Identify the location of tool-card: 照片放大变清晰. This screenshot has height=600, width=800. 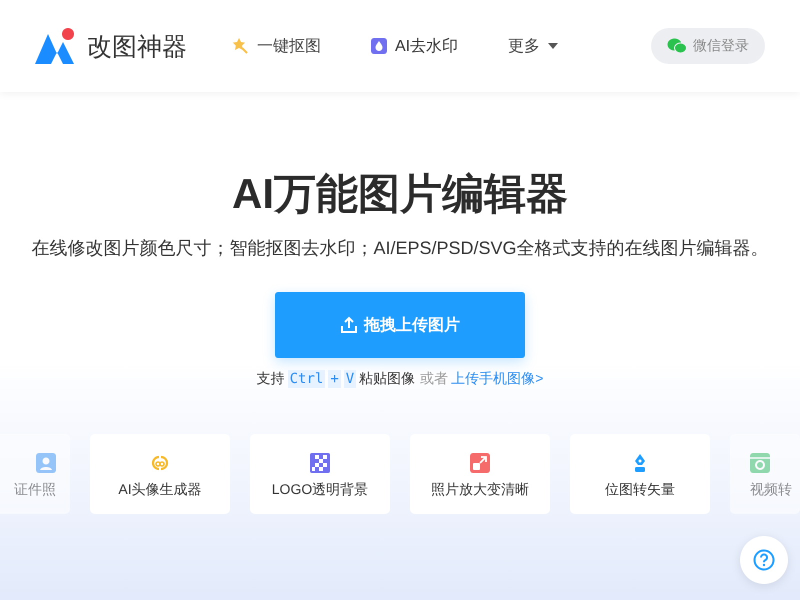
(480, 474).